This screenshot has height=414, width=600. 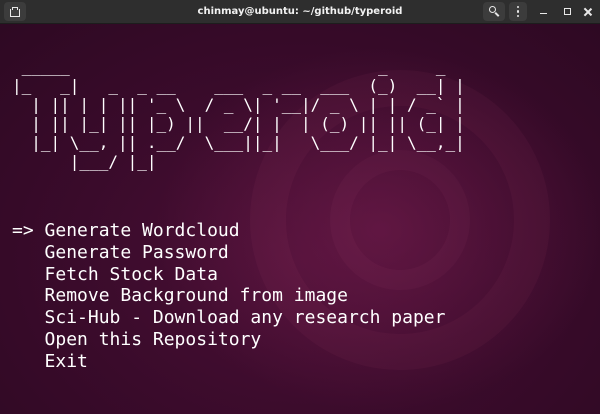 I want to click on menu-option: Open this Repository, so click(x=228, y=340).